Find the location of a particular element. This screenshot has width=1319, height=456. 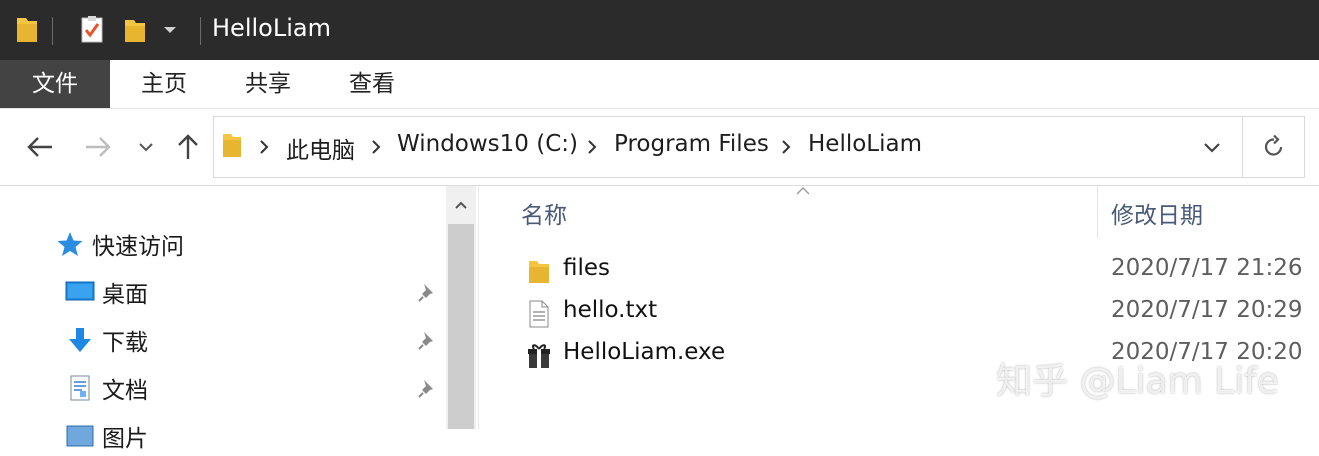

nav-label: 下载 is located at coordinates (125, 343).